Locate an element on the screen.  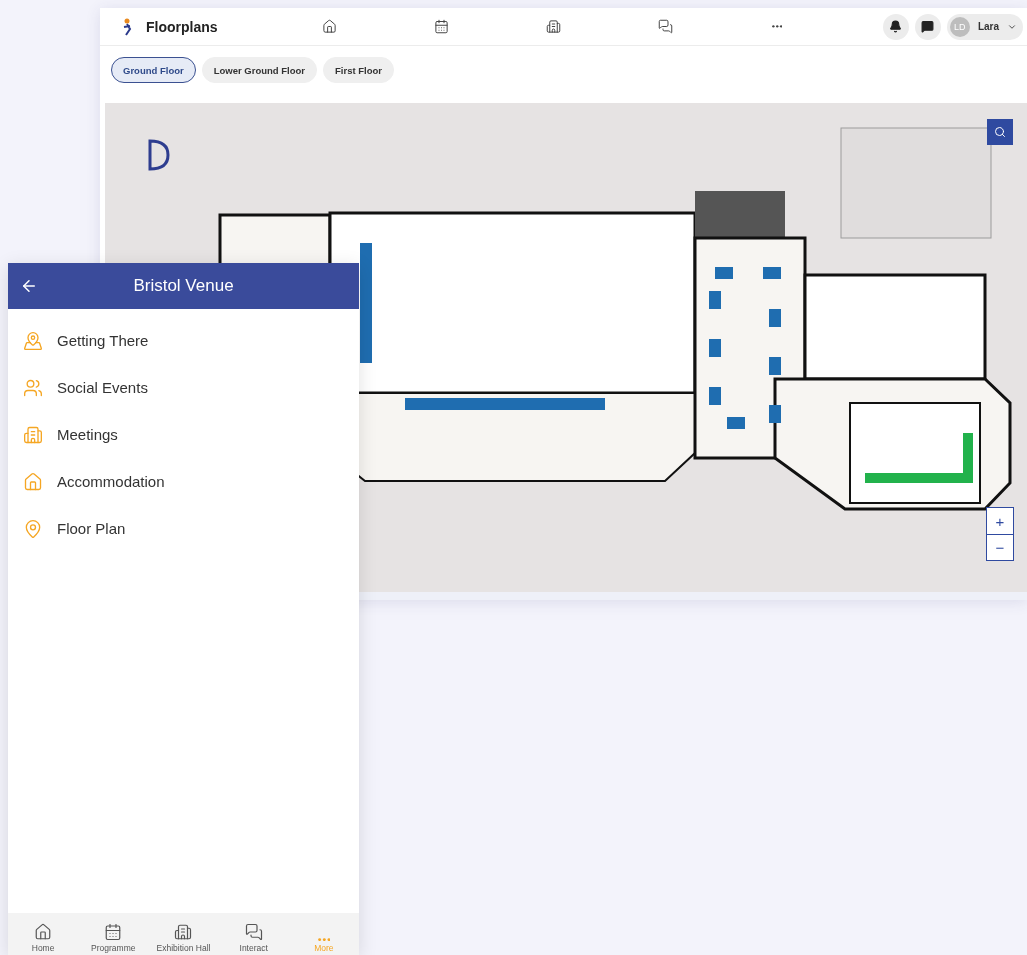
bottom-nav-item: Interact is located at coordinates (253, 934).